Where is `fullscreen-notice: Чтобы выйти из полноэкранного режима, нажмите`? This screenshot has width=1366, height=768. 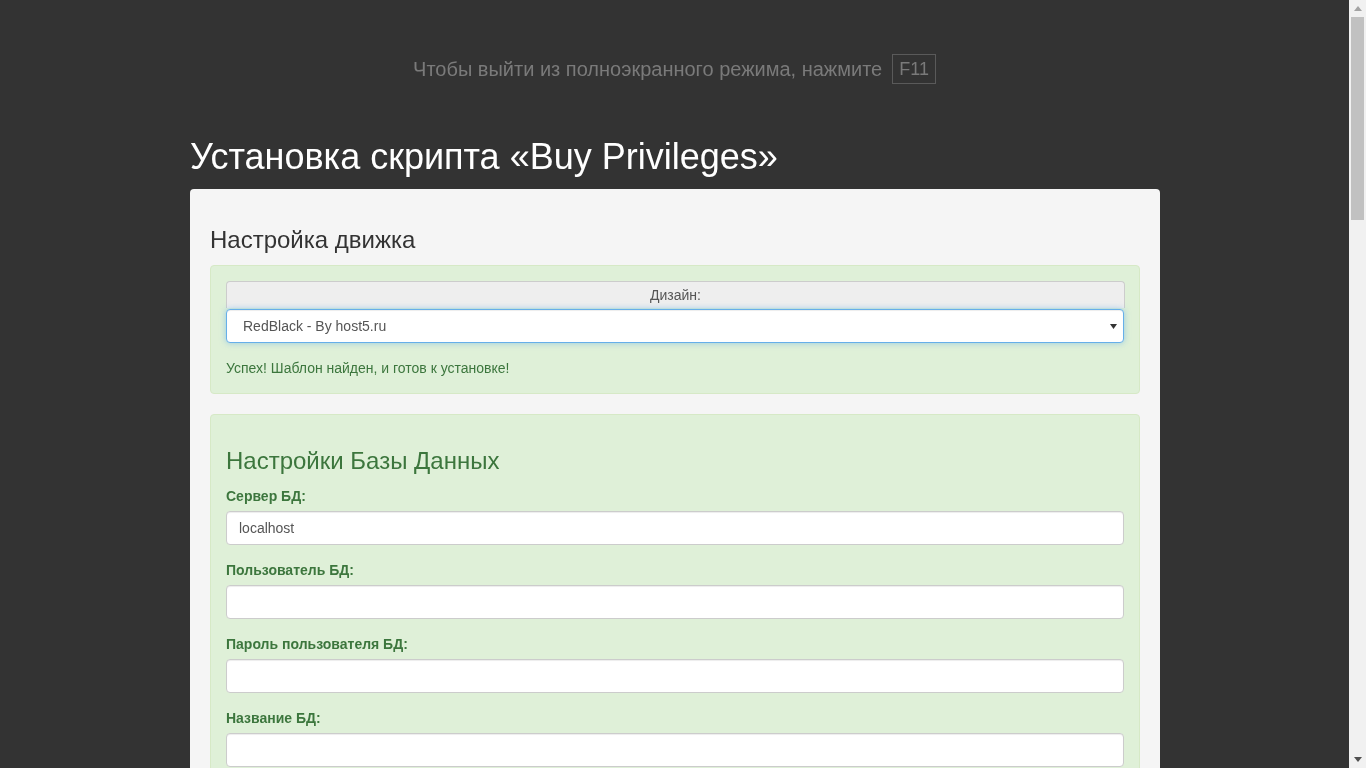 fullscreen-notice: Чтобы выйти из полноэкранного режима, нажмите is located at coordinates (648, 69).